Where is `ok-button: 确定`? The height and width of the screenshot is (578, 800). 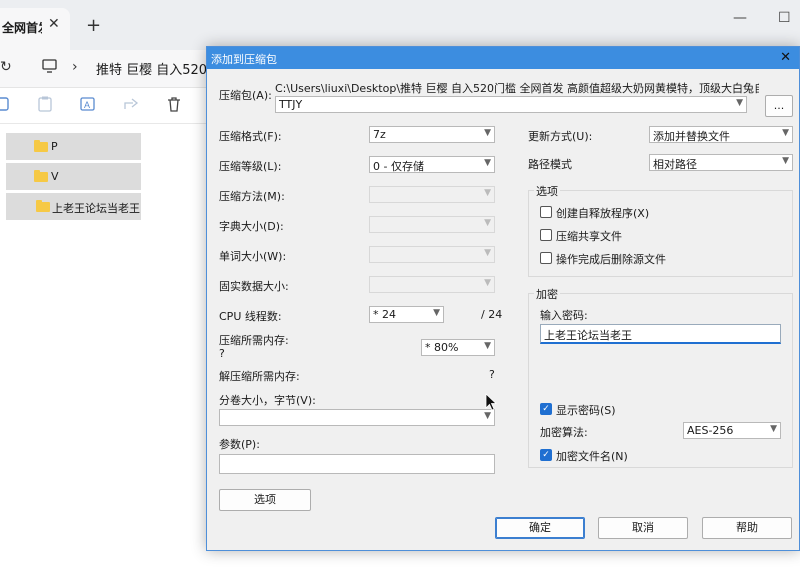 ok-button: 确定 is located at coordinates (540, 528).